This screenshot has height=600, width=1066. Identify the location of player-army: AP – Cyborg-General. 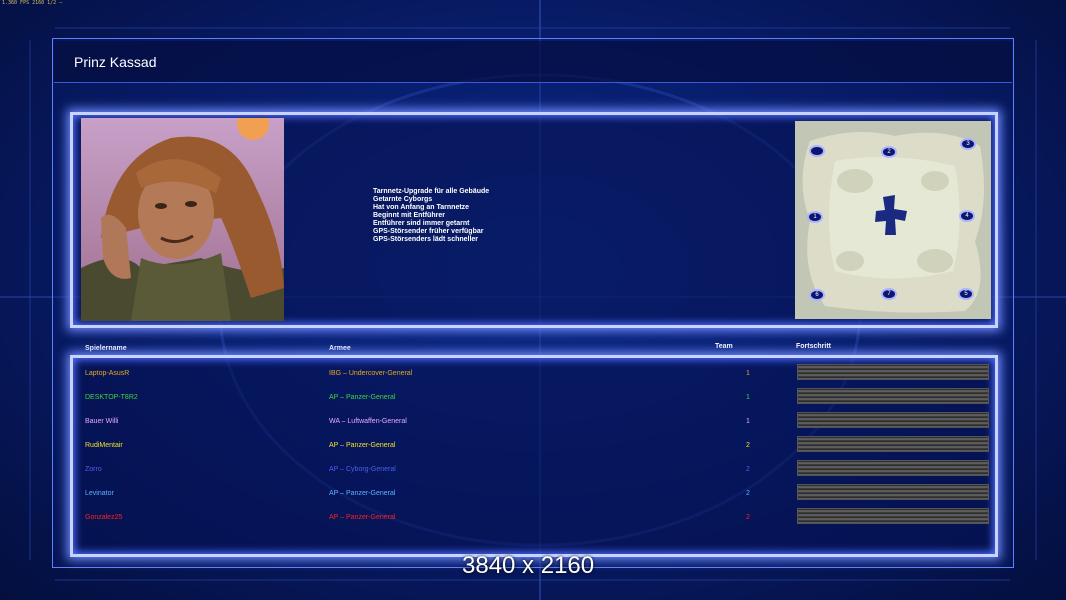
(362, 469).